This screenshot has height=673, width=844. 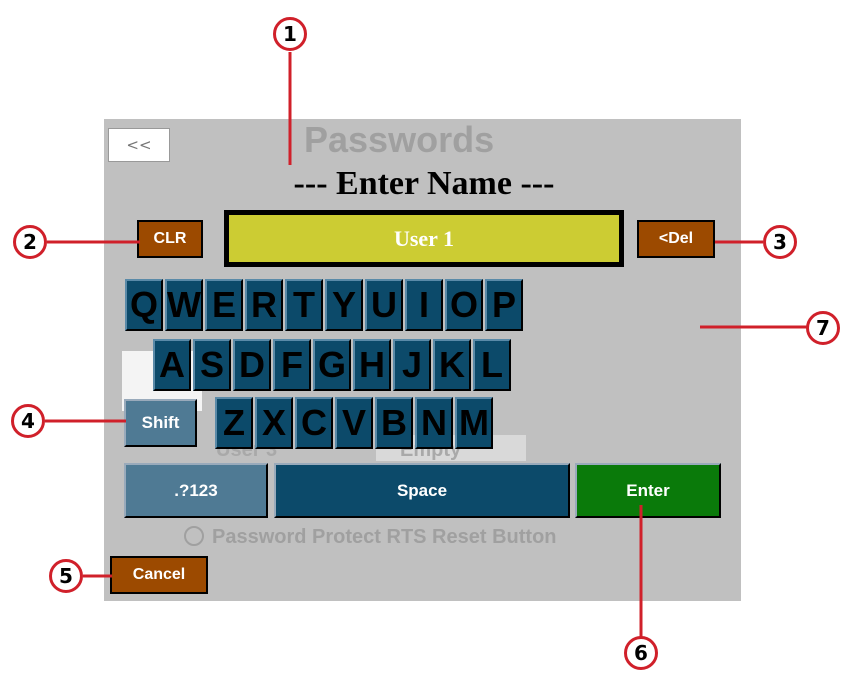 I want to click on callout-badge: 5, so click(x=66, y=576).